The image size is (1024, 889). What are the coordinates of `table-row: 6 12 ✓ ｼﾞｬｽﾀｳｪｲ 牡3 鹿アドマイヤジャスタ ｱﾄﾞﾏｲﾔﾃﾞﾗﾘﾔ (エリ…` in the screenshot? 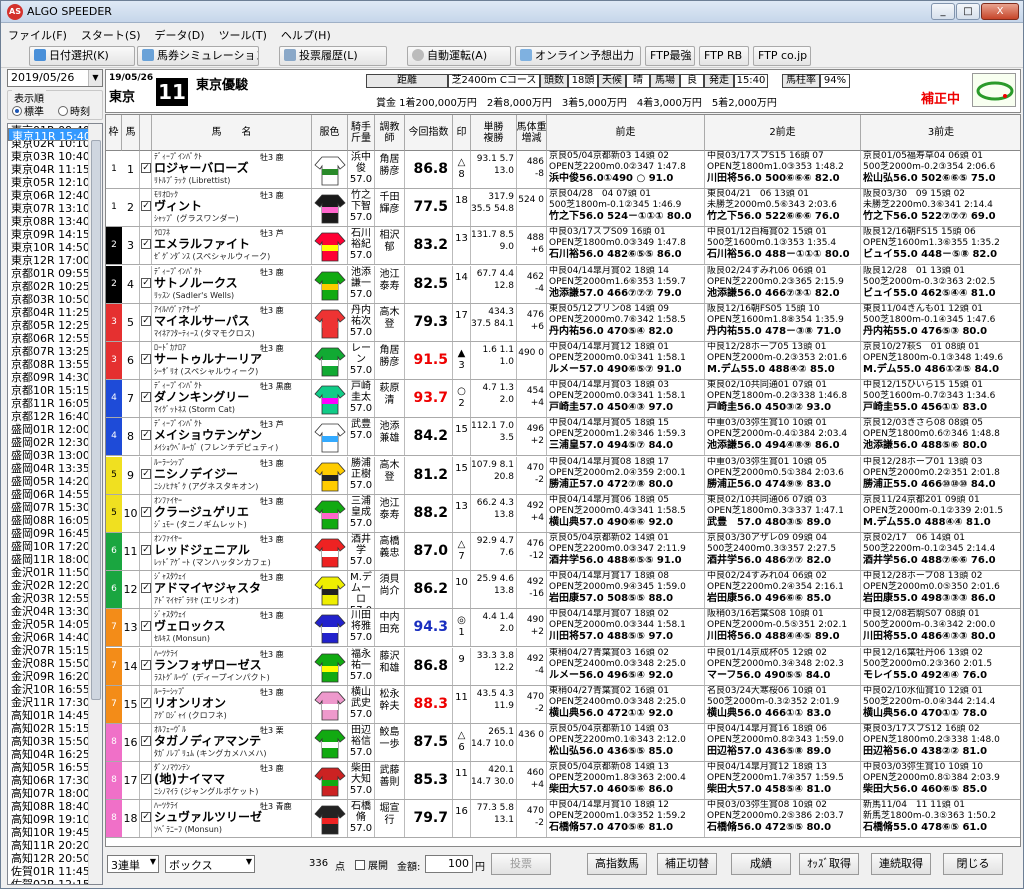 It's located at (563, 590).